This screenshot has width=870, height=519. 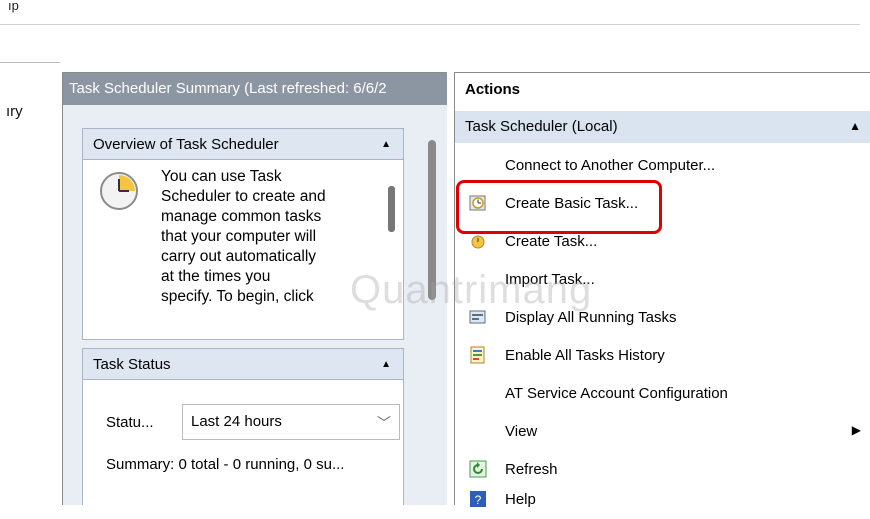 What do you see at coordinates (239, 256) in the screenshot?
I see `overview-line: carry out automatically` at bounding box center [239, 256].